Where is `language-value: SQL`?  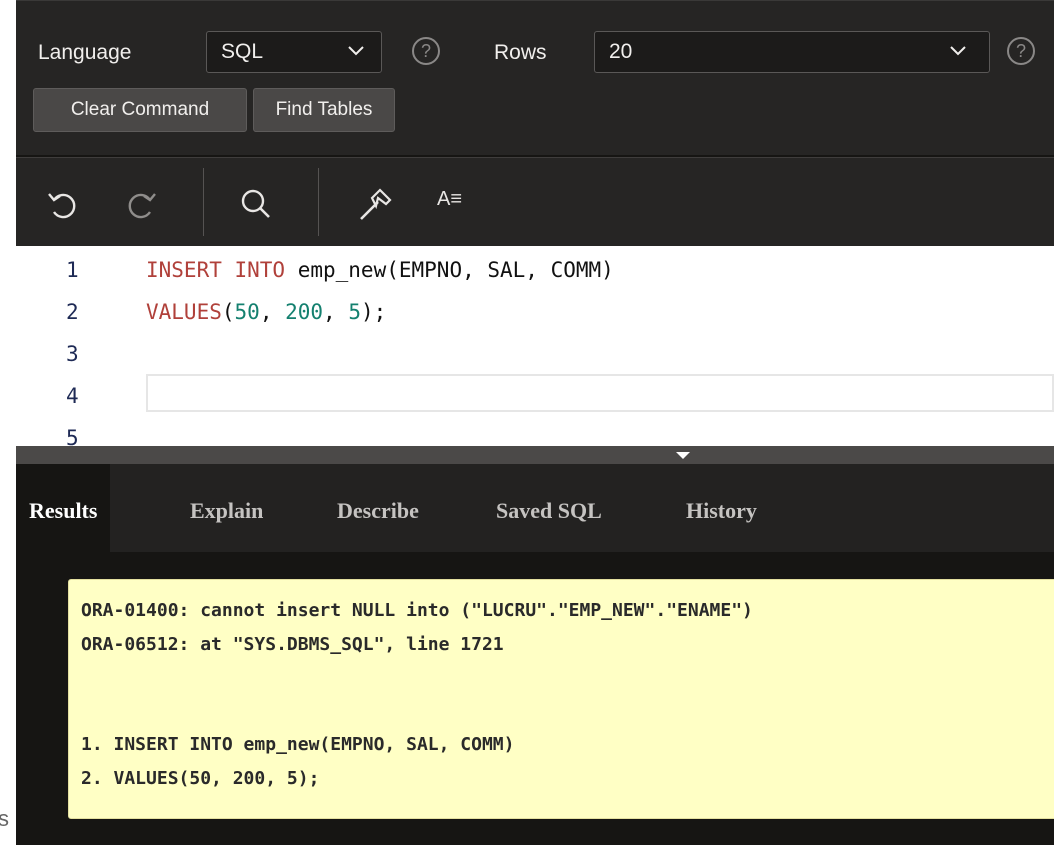 language-value: SQL is located at coordinates (242, 51).